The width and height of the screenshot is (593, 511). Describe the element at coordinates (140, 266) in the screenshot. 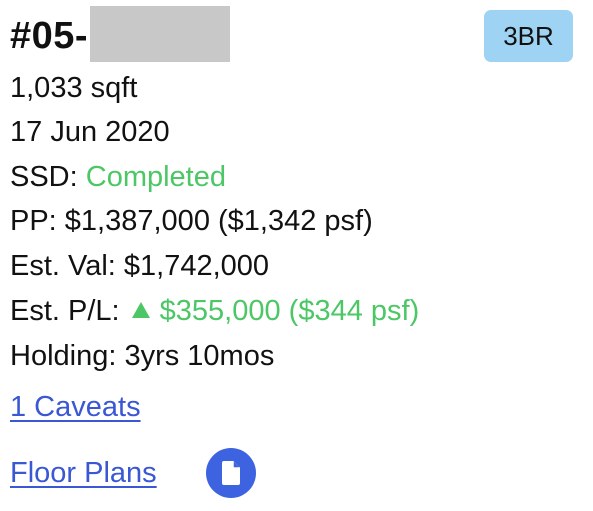

I see `estimated-value-row: Est. Val: $1,742,000` at that location.